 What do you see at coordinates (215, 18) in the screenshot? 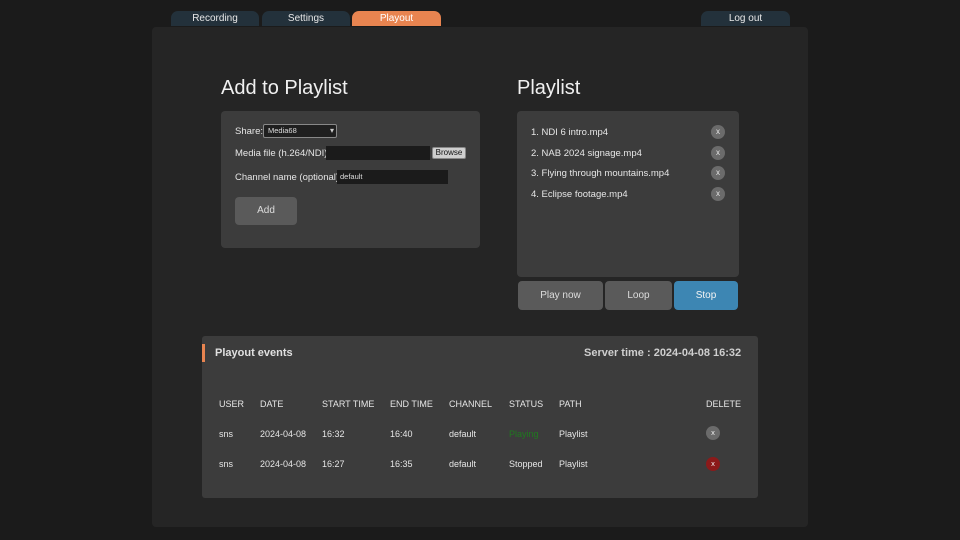
I see `tab-recording: Recording` at bounding box center [215, 18].